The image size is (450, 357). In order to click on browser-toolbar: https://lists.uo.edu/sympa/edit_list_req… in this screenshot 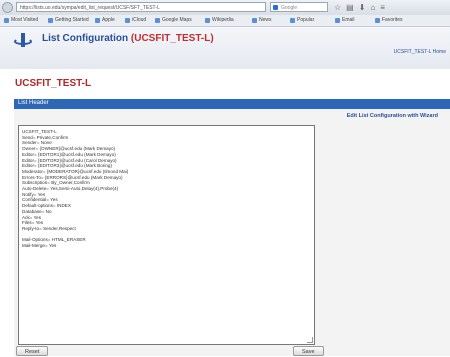, I will do `click(225, 8)`.